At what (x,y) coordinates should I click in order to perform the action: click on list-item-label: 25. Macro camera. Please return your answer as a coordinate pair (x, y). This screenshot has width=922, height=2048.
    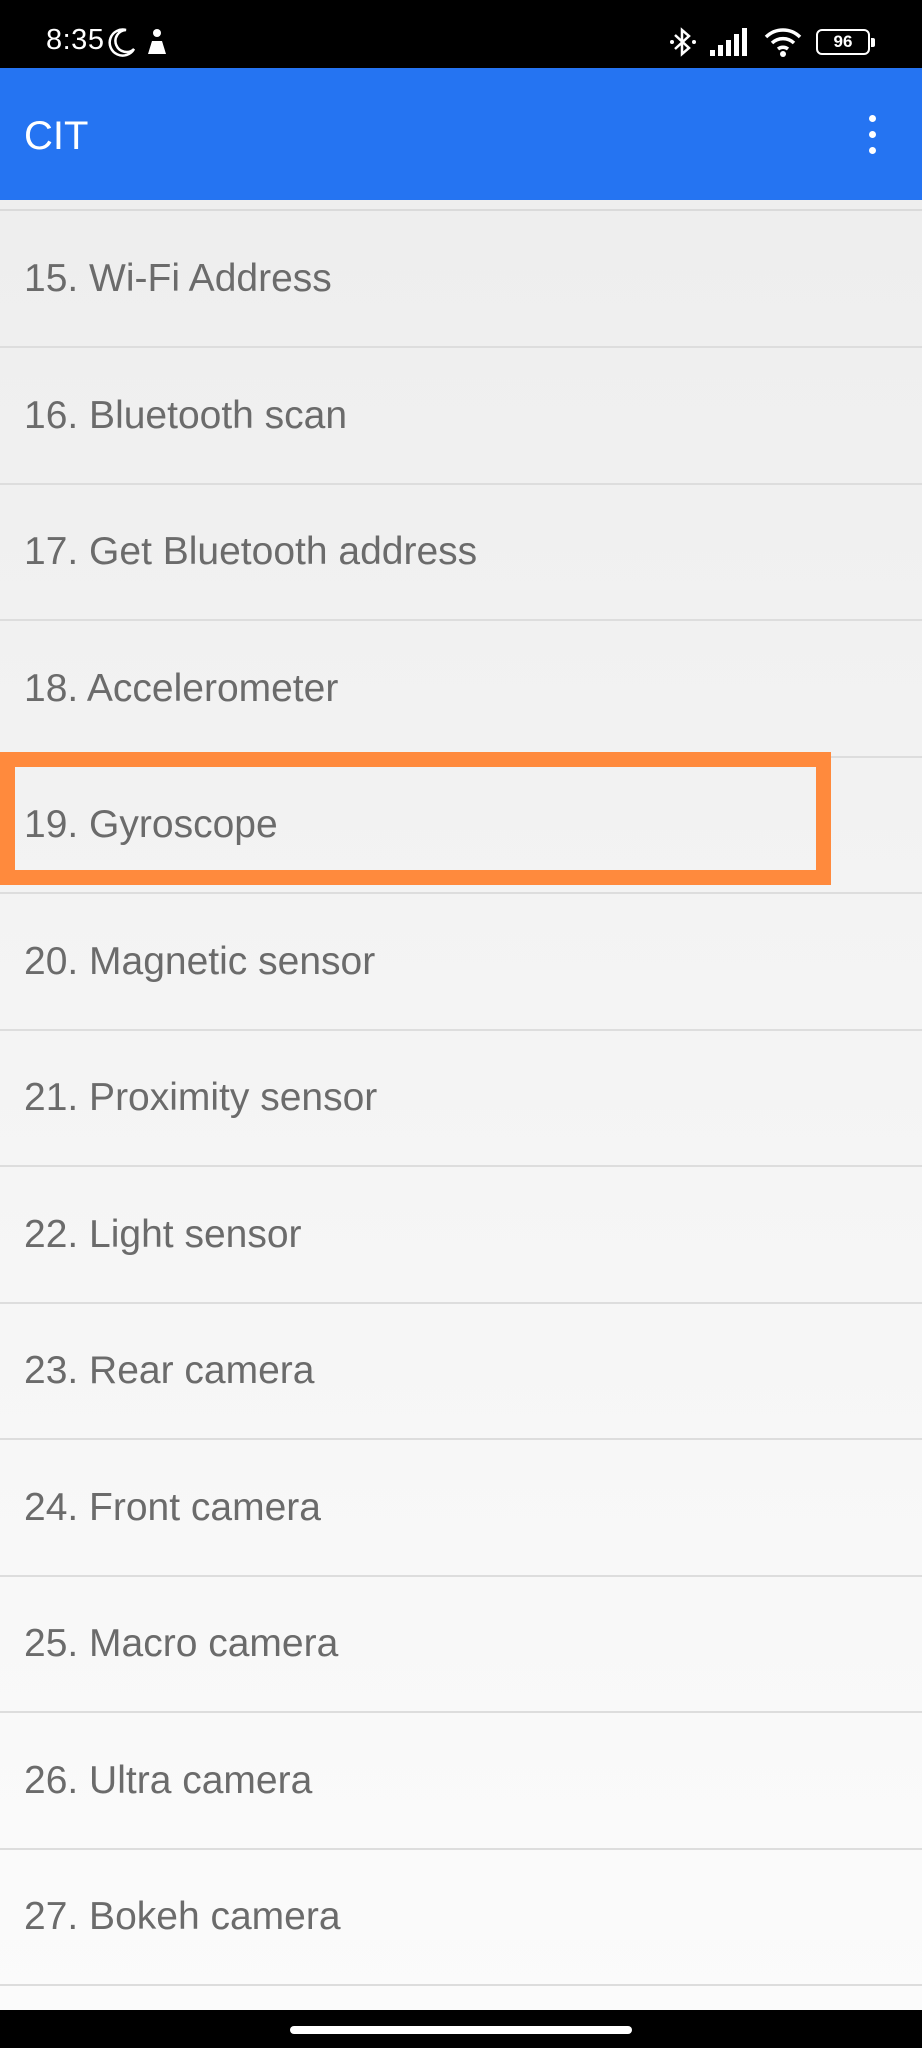
    Looking at the image, I should click on (181, 1643).